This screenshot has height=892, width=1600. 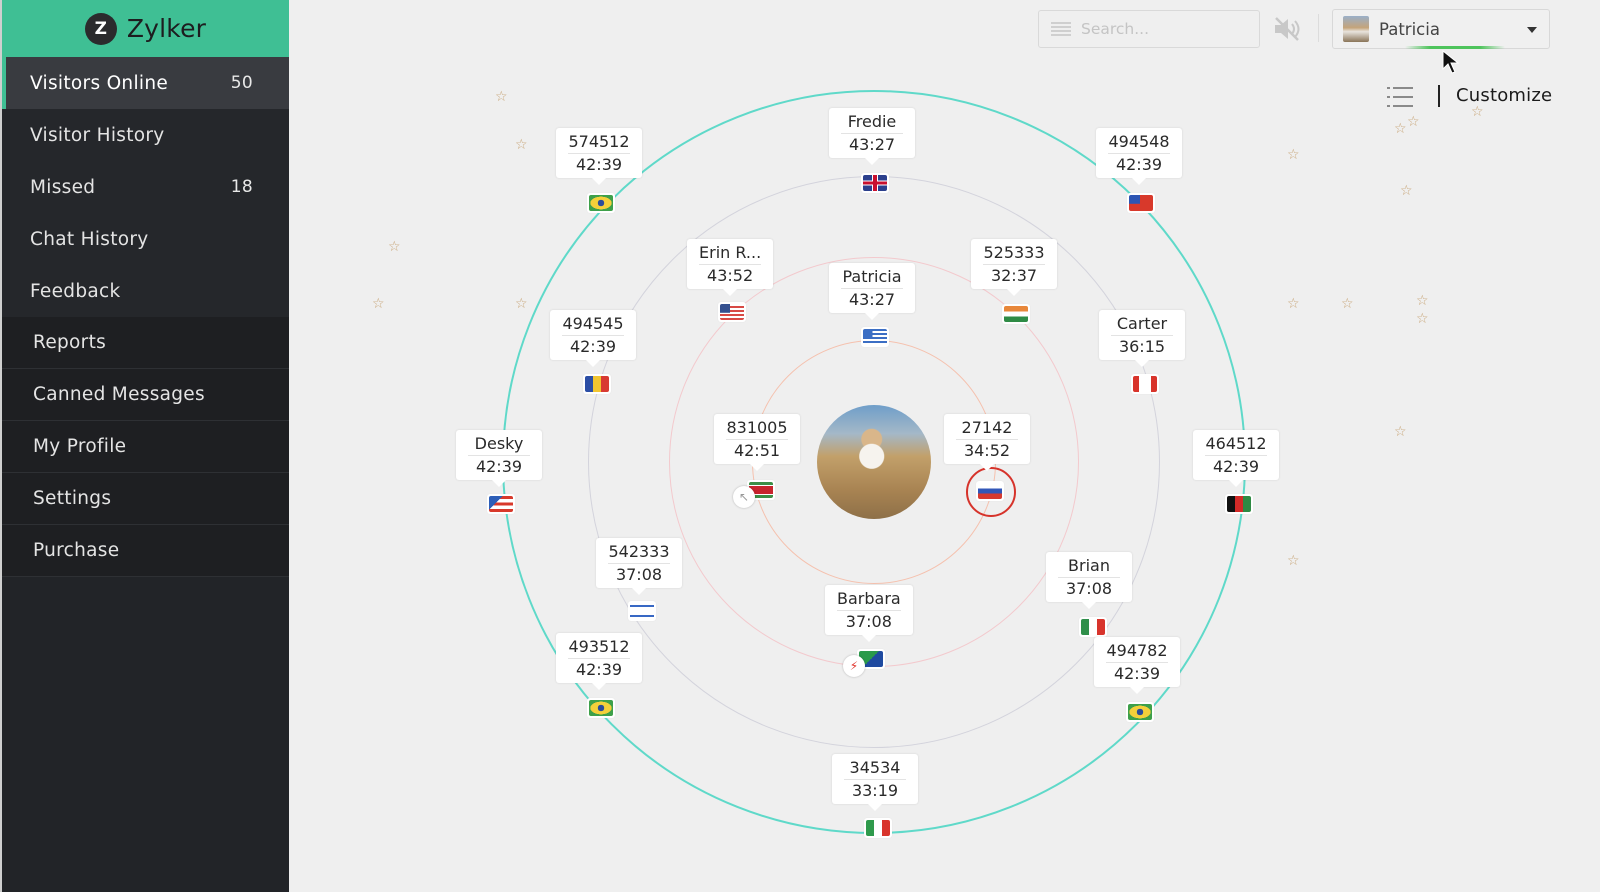 I want to click on flag-afghanistan-icon, so click(x=1239, y=504).